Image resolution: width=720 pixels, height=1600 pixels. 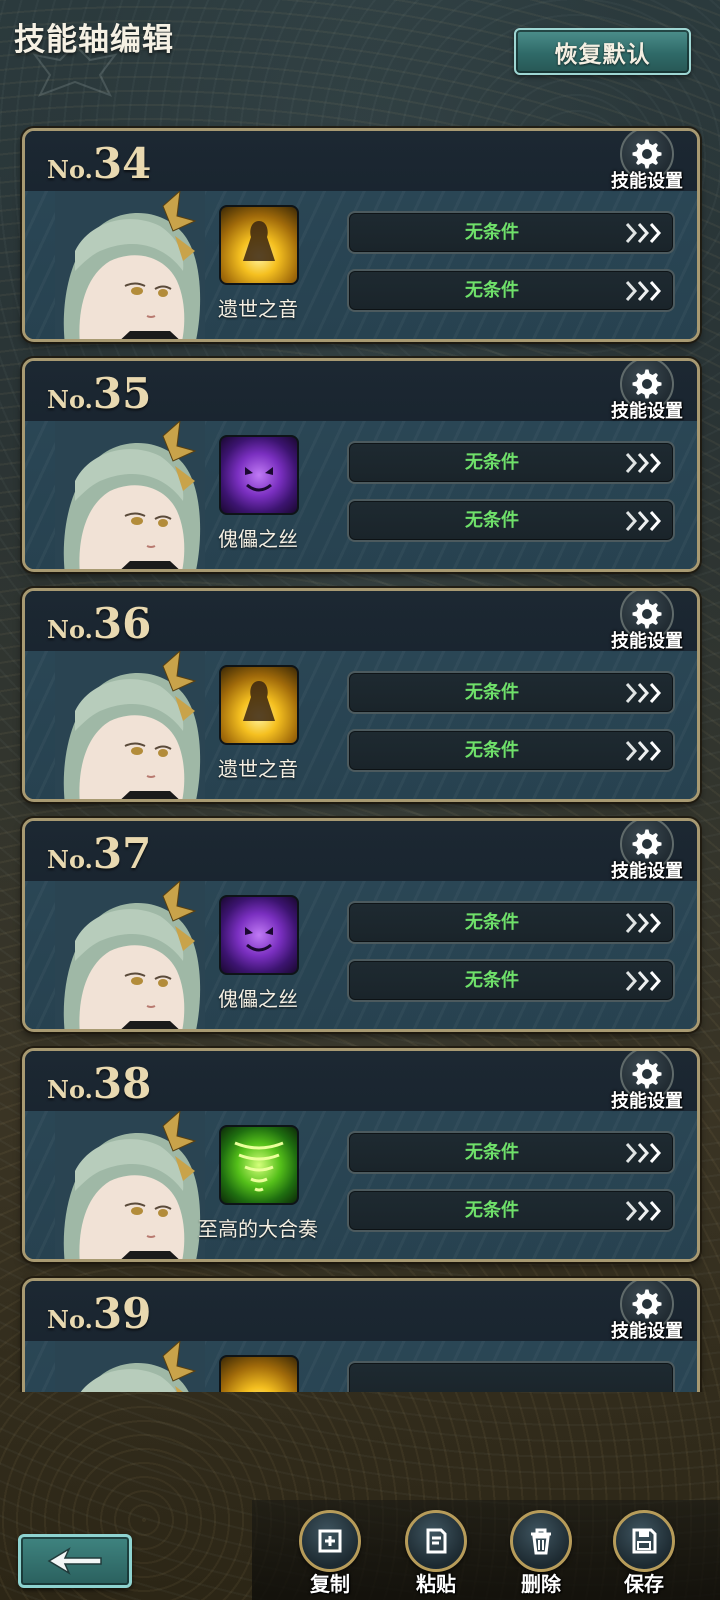 I want to click on skill-card: No.34 技能设置 遗世之音 无条件 无条件, so click(x=361, y=235).